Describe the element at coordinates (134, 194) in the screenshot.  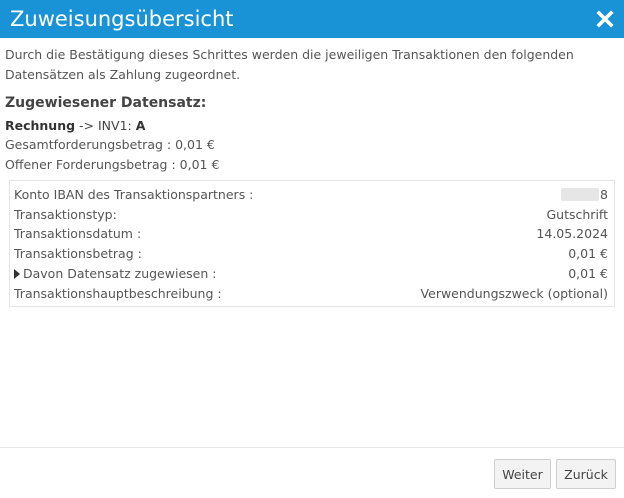
I see `detail-label: Konto IBAN des Transaktionspartners :` at that location.